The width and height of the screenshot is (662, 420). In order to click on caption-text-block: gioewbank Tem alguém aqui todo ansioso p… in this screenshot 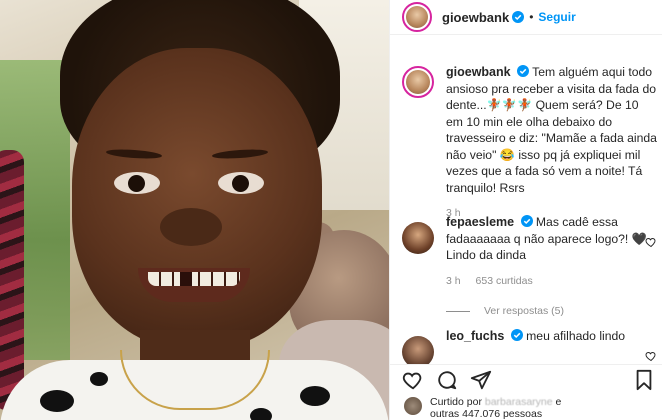, I will do `click(551, 130)`.